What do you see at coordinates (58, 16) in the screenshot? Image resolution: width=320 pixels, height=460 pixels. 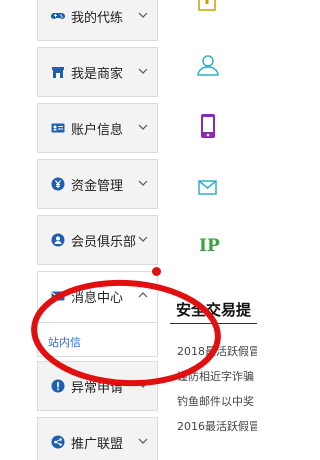 I see `gamepad-icon` at bounding box center [58, 16].